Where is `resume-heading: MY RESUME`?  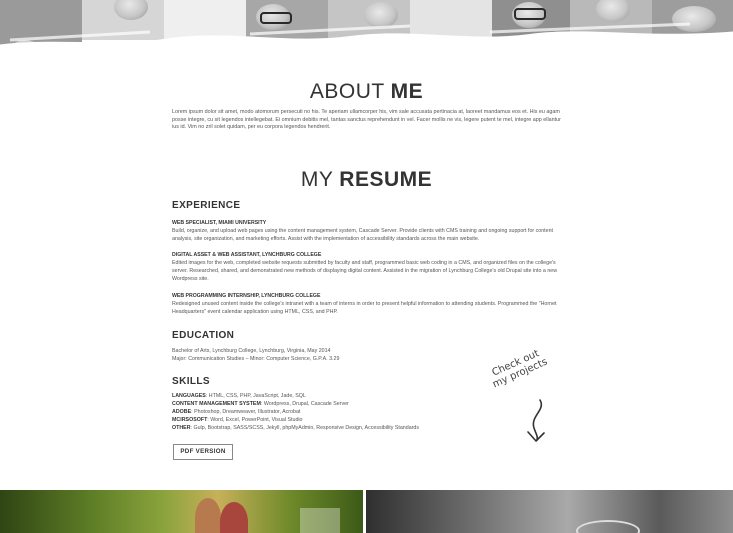 resume-heading: MY RESUME is located at coordinates (366, 180).